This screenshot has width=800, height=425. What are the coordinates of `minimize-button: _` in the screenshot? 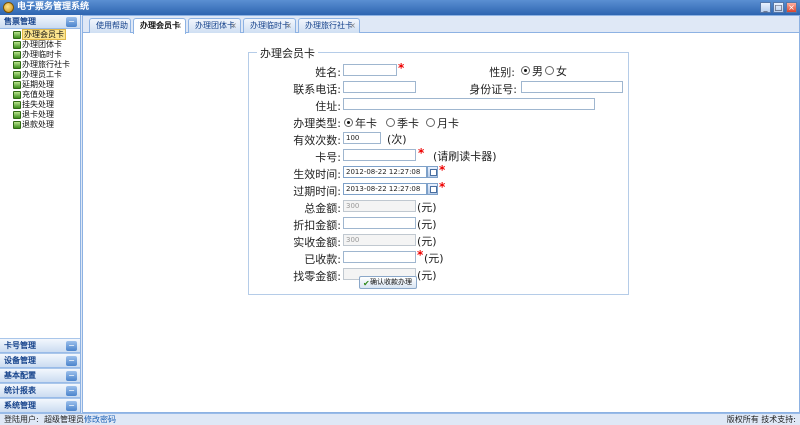 It's located at (765, 7).